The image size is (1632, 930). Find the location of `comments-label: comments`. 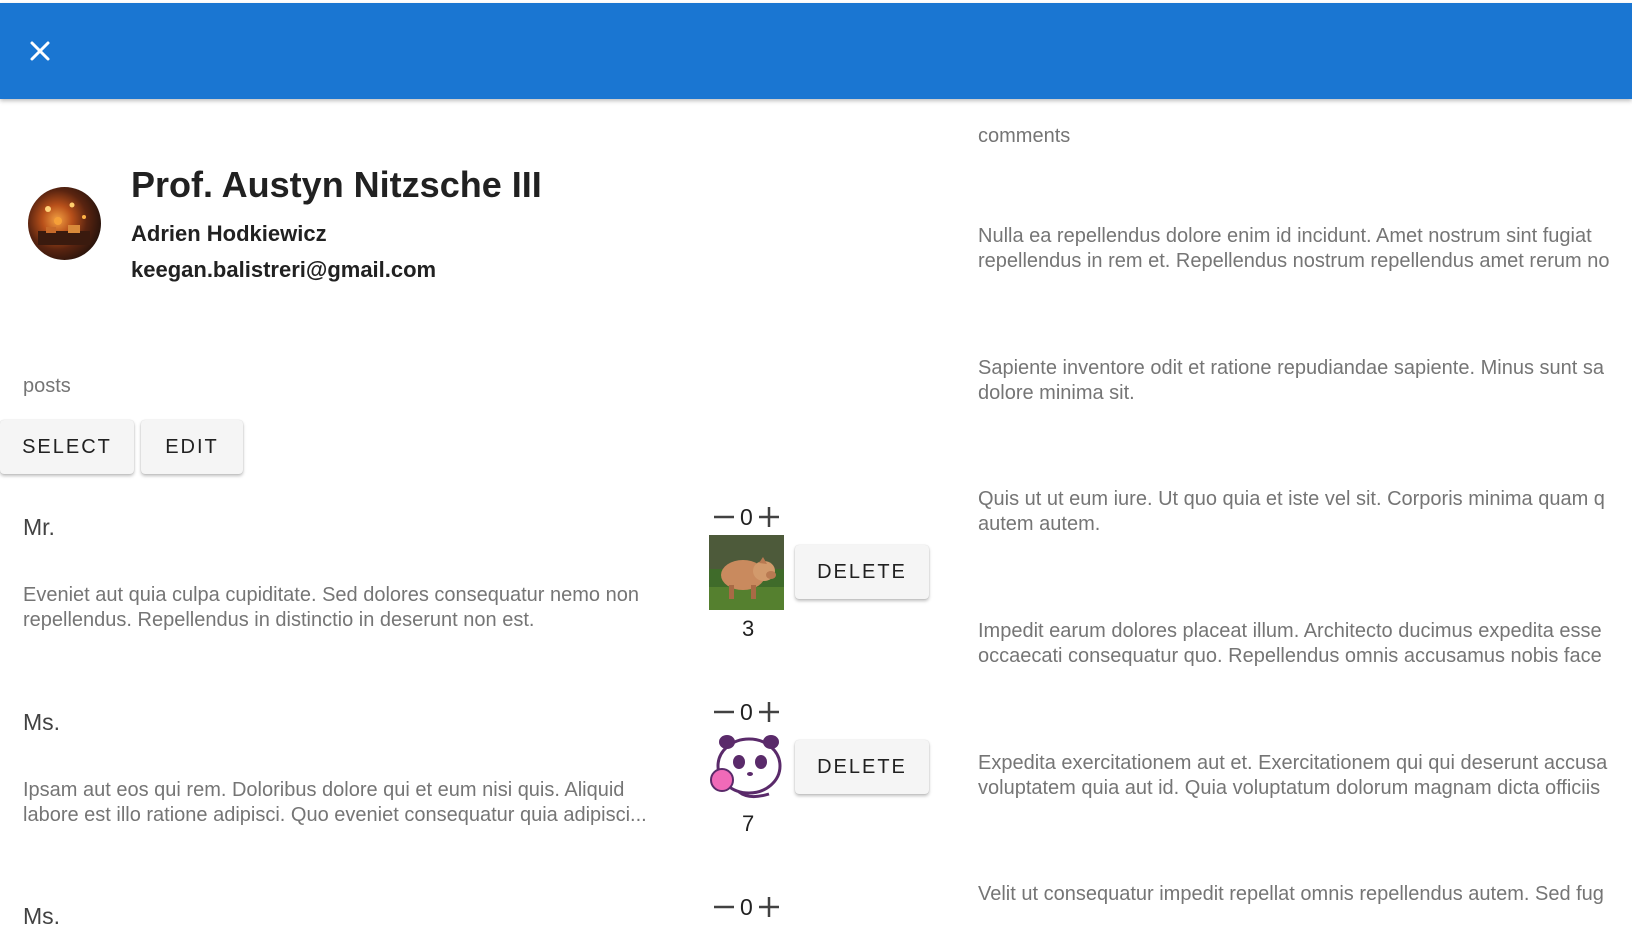

comments-label: comments is located at coordinates (1024, 136).